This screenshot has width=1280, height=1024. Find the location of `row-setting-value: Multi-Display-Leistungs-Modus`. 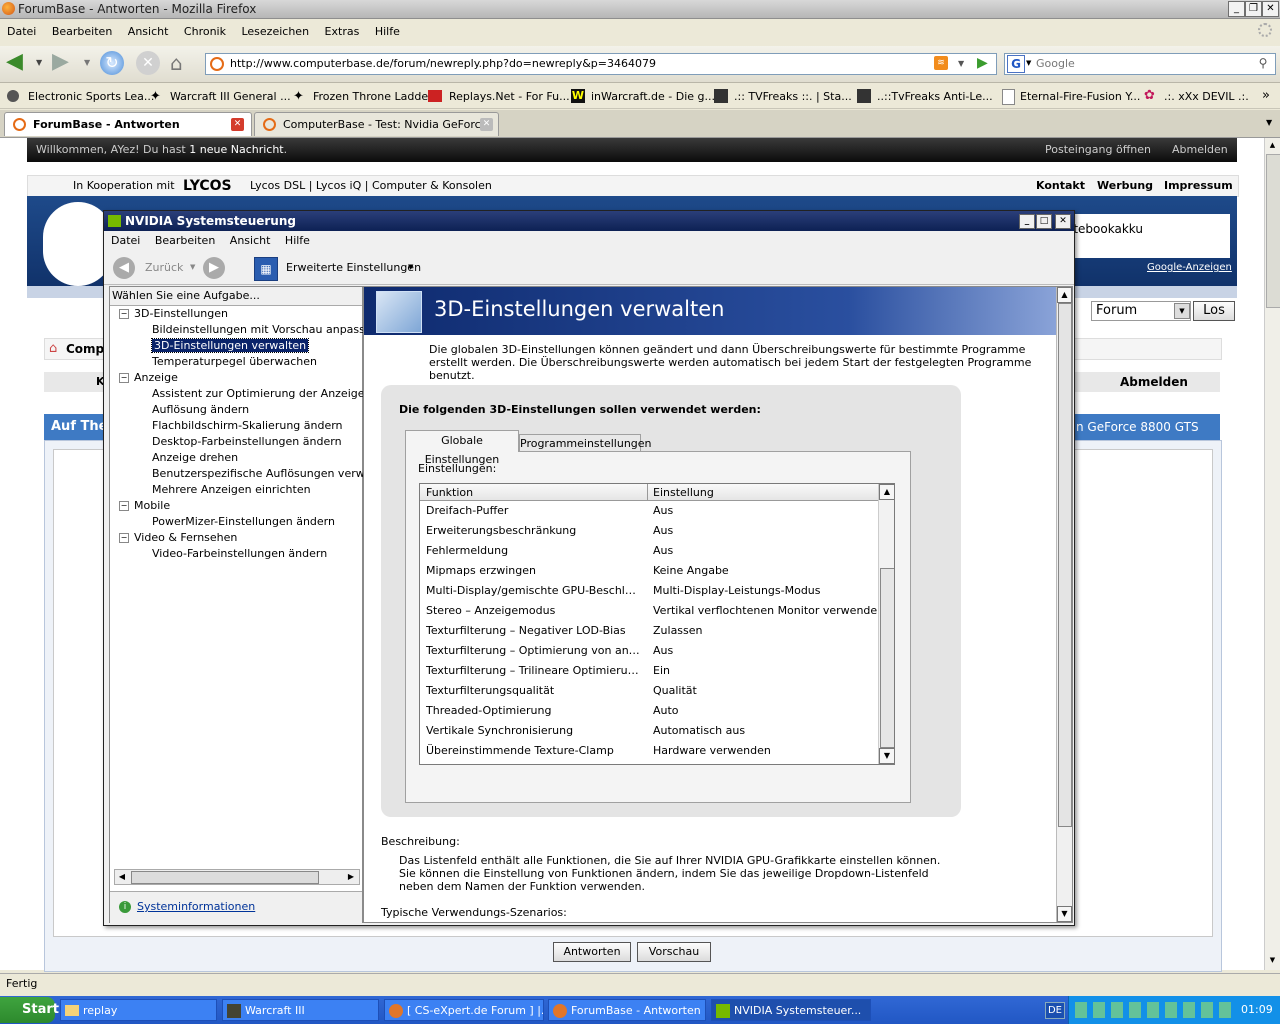

row-setting-value: Multi-Display-Leistungs-Modus is located at coordinates (737, 591).